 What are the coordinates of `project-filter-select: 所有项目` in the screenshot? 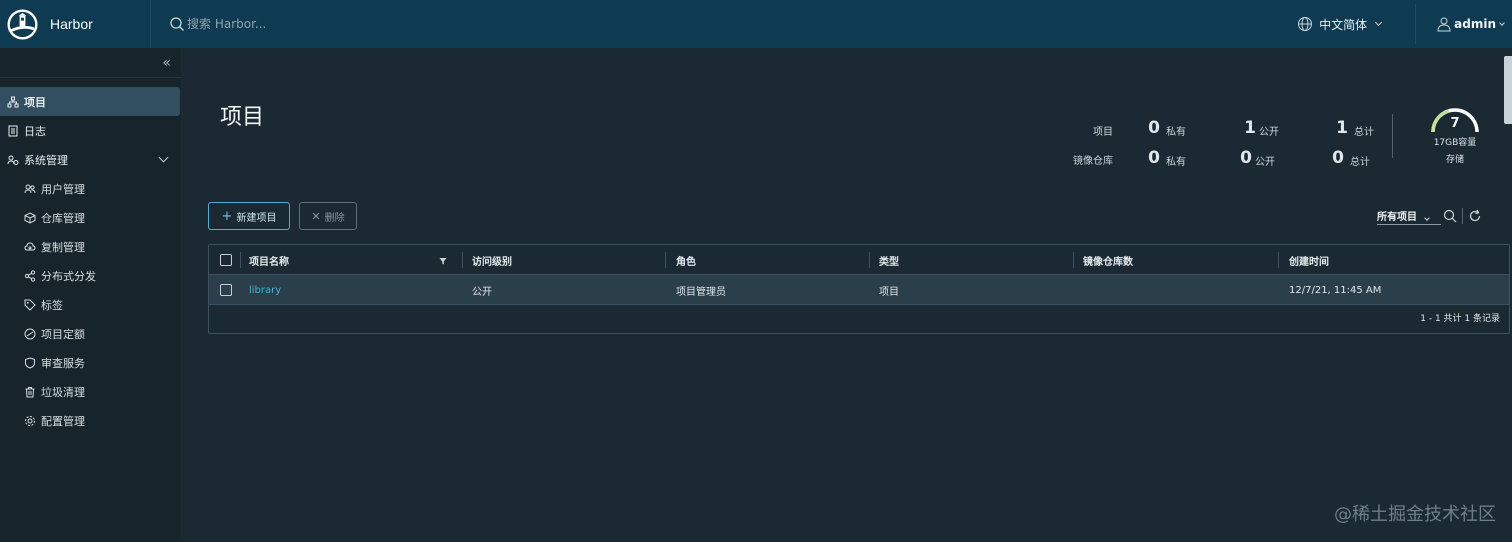 It's located at (1409, 216).